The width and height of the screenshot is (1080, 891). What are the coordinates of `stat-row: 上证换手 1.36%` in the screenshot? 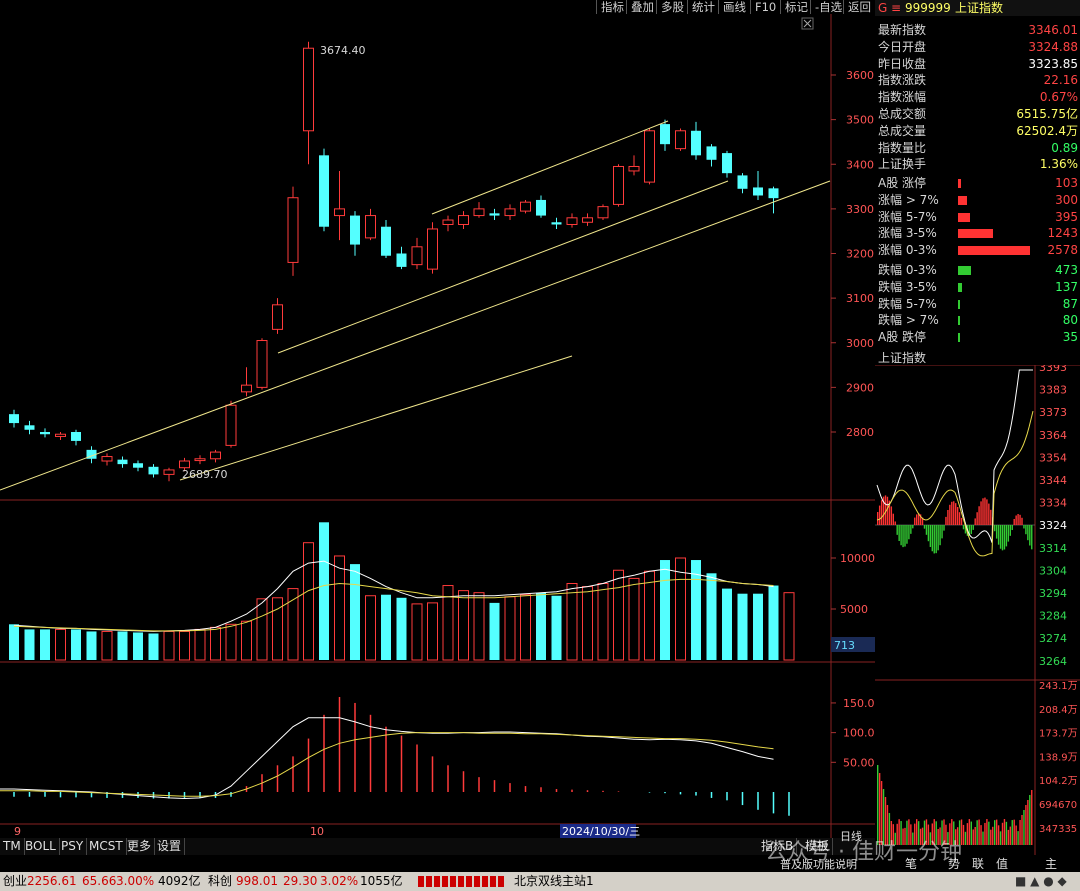 It's located at (977, 164).